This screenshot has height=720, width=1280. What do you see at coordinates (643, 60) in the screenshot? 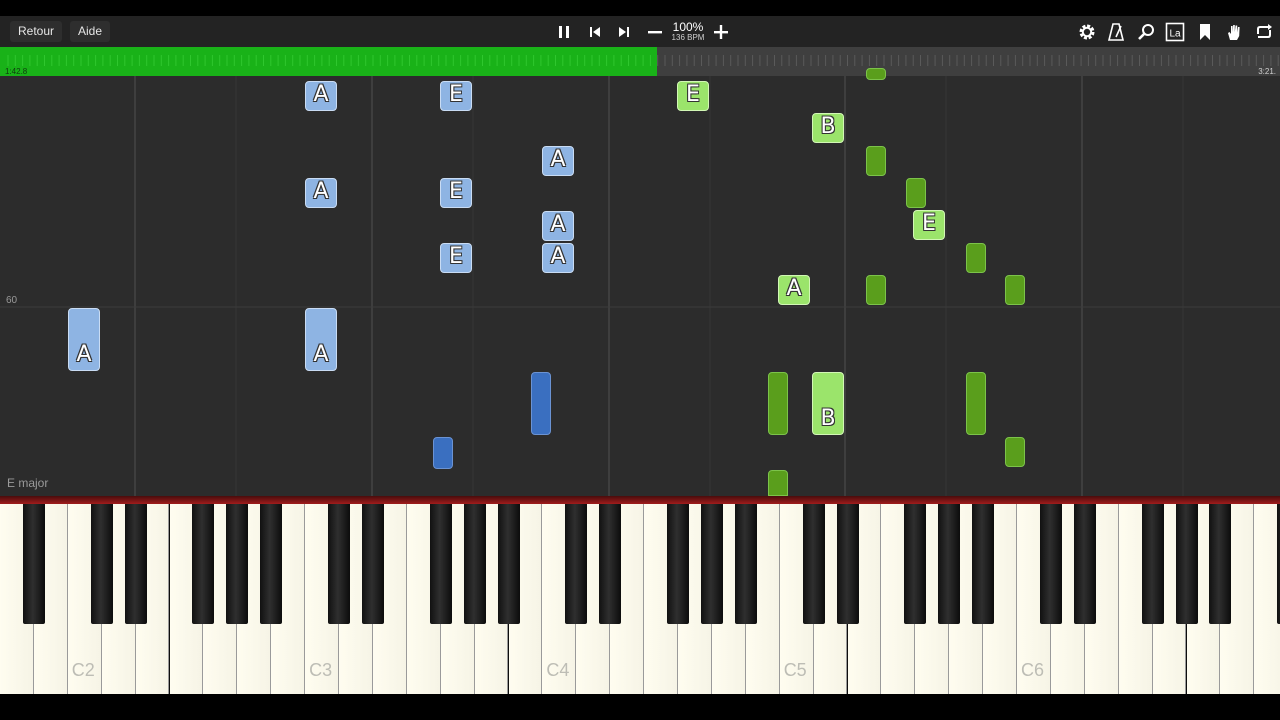
I see `progress-ticks` at bounding box center [643, 60].